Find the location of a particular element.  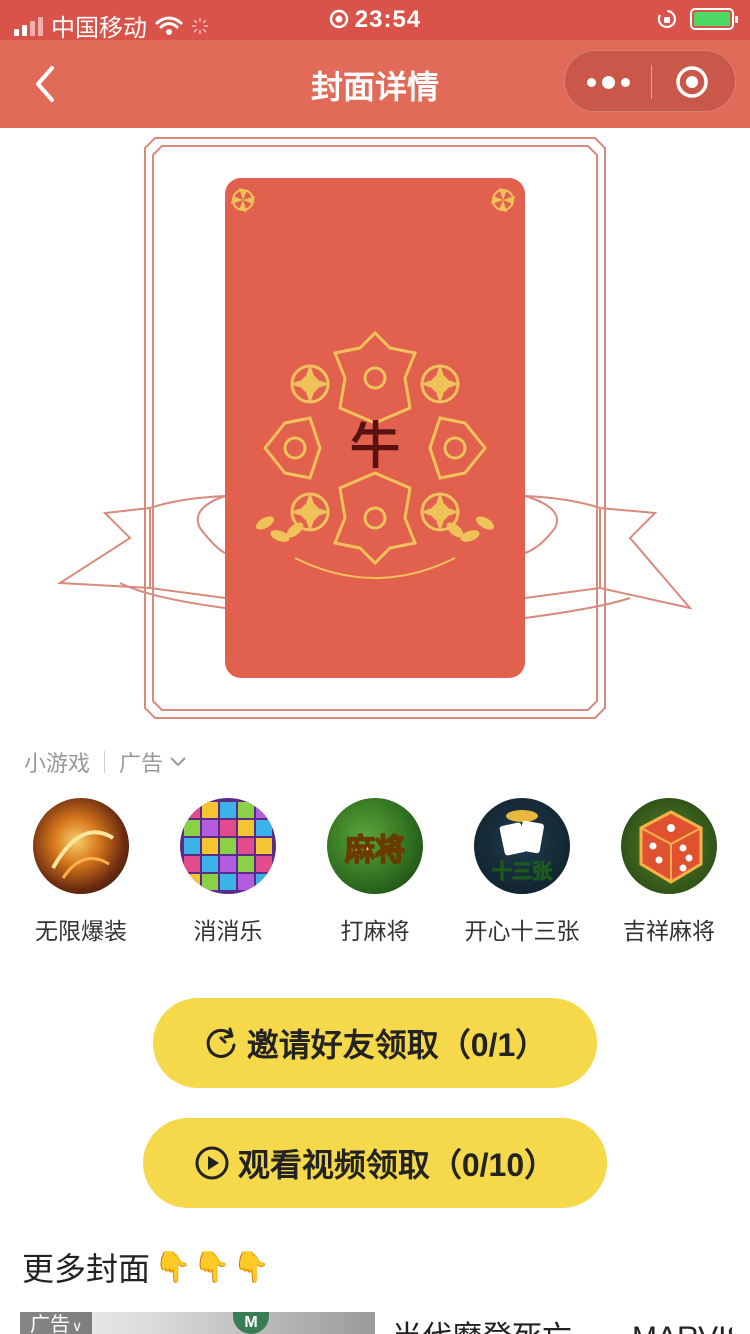

cards-icon-text: 十三张 is located at coordinates (522, 871).